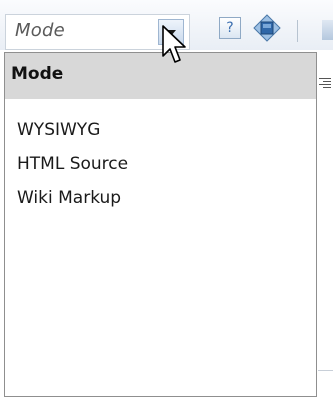  What do you see at coordinates (327, 30) in the screenshot?
I see `toolbar-partial-icon` at bounding box center [327, 30].